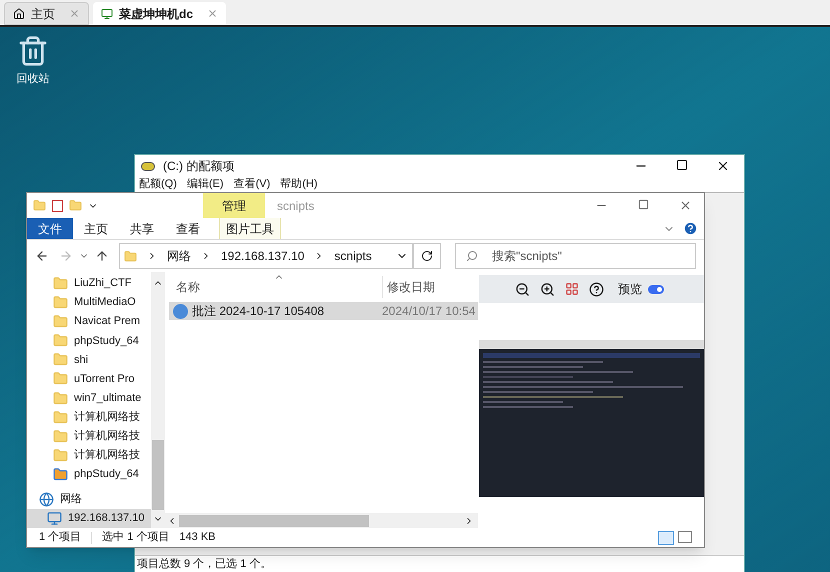 The width and height of the screenshot is (830, 572). What do you see at coordinates (666, 537) in the screenshot?
I see `details-view-icon` at bounding box center [666, 537].